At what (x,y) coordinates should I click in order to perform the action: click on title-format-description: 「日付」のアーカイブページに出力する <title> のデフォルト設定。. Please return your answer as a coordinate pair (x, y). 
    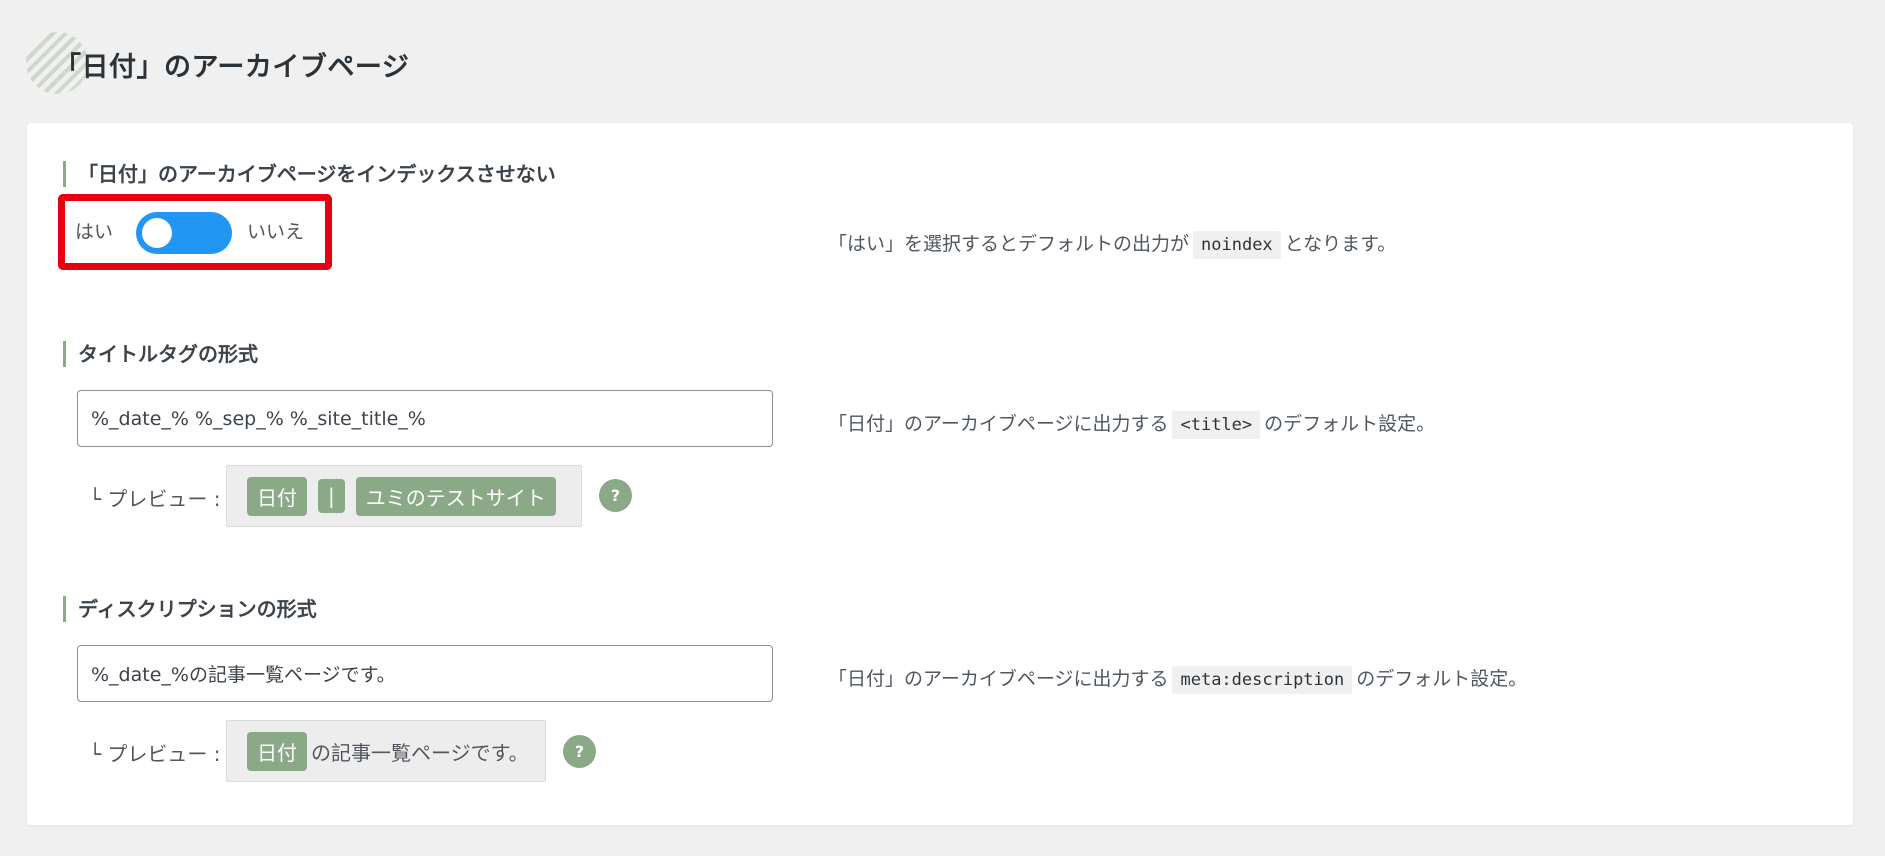
    Looking at the image, I should click on (1132, 424).